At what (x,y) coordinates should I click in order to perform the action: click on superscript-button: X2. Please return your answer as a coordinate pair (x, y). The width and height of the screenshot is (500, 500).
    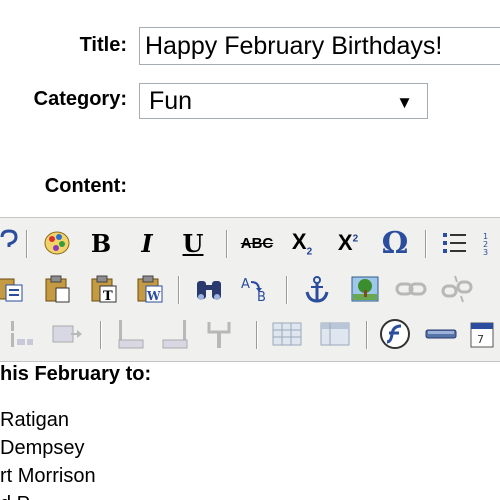
    Looking at the image, I should click on (348, 243).